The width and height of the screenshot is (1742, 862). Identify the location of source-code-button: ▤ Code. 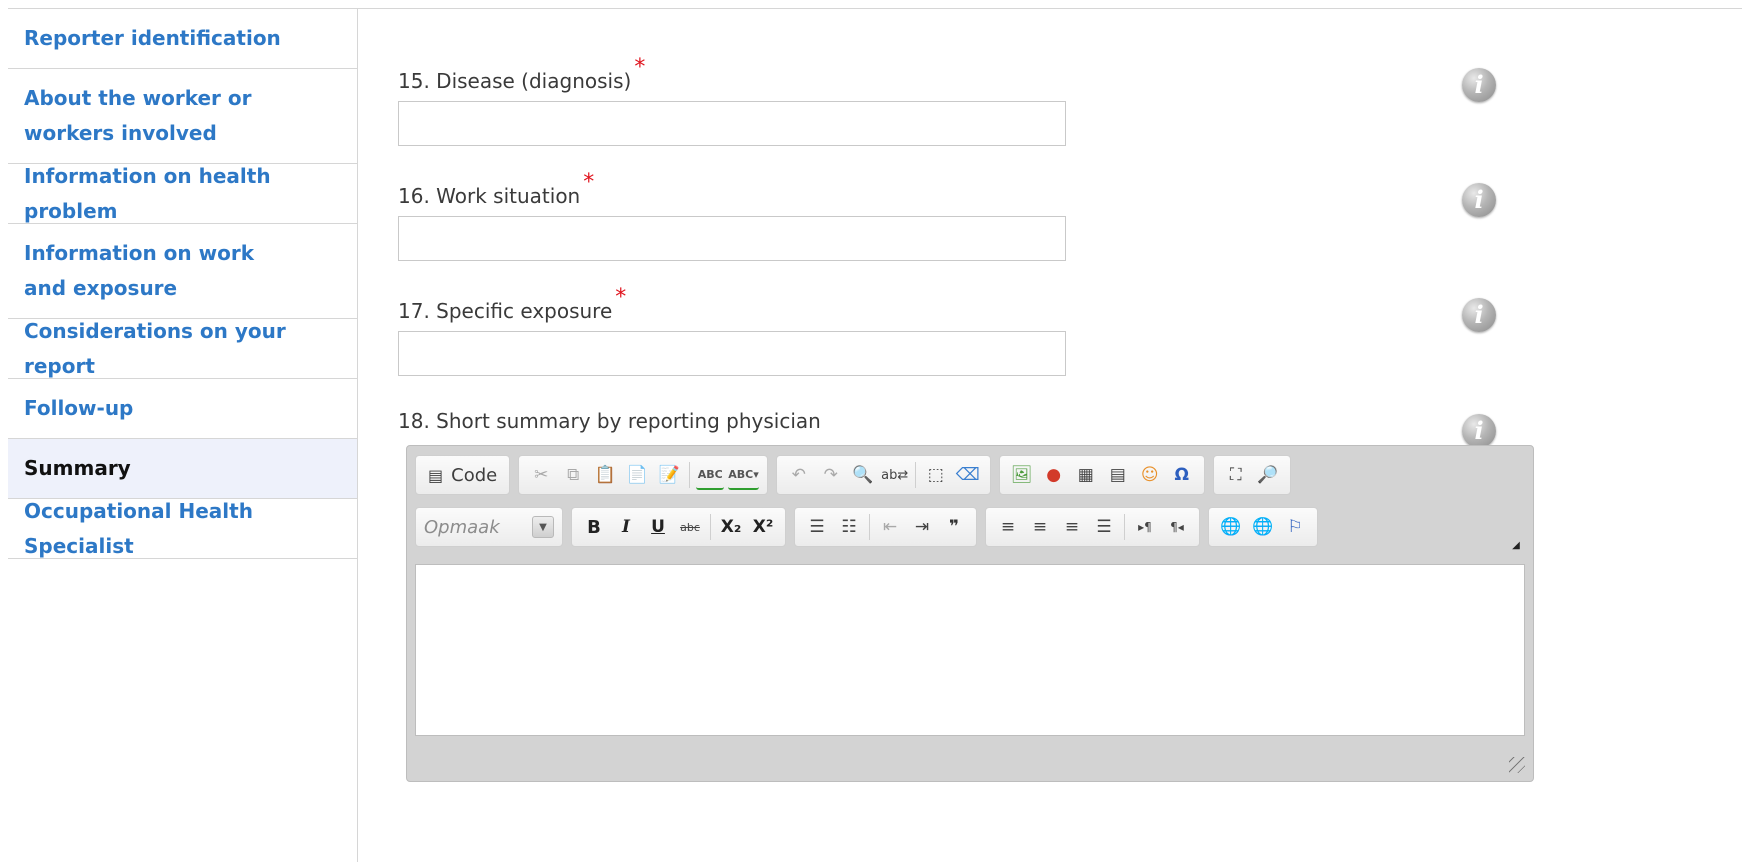
(462, 475).